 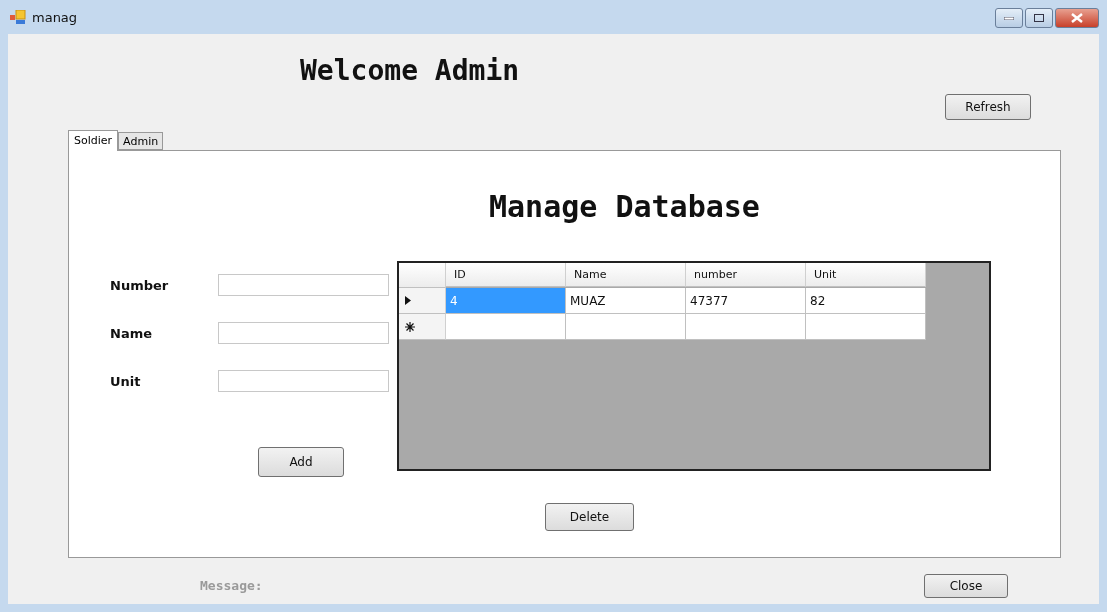 I want to click on message-label: Message:, so click(x=231, y=585).